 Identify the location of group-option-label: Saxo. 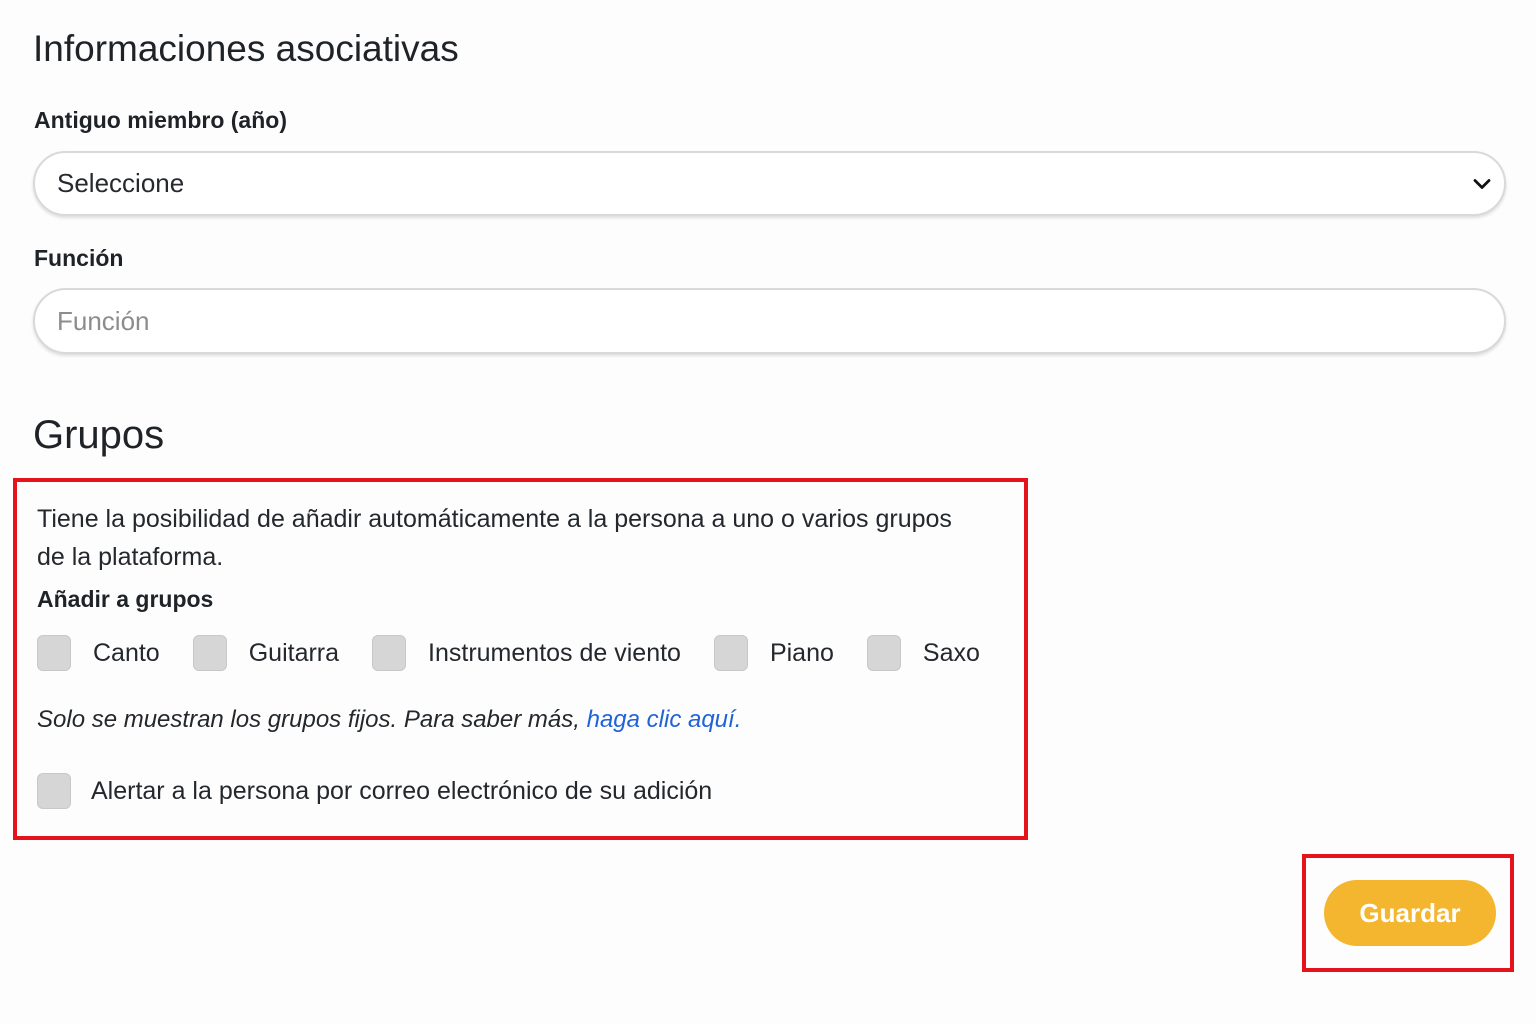
(951, 653).